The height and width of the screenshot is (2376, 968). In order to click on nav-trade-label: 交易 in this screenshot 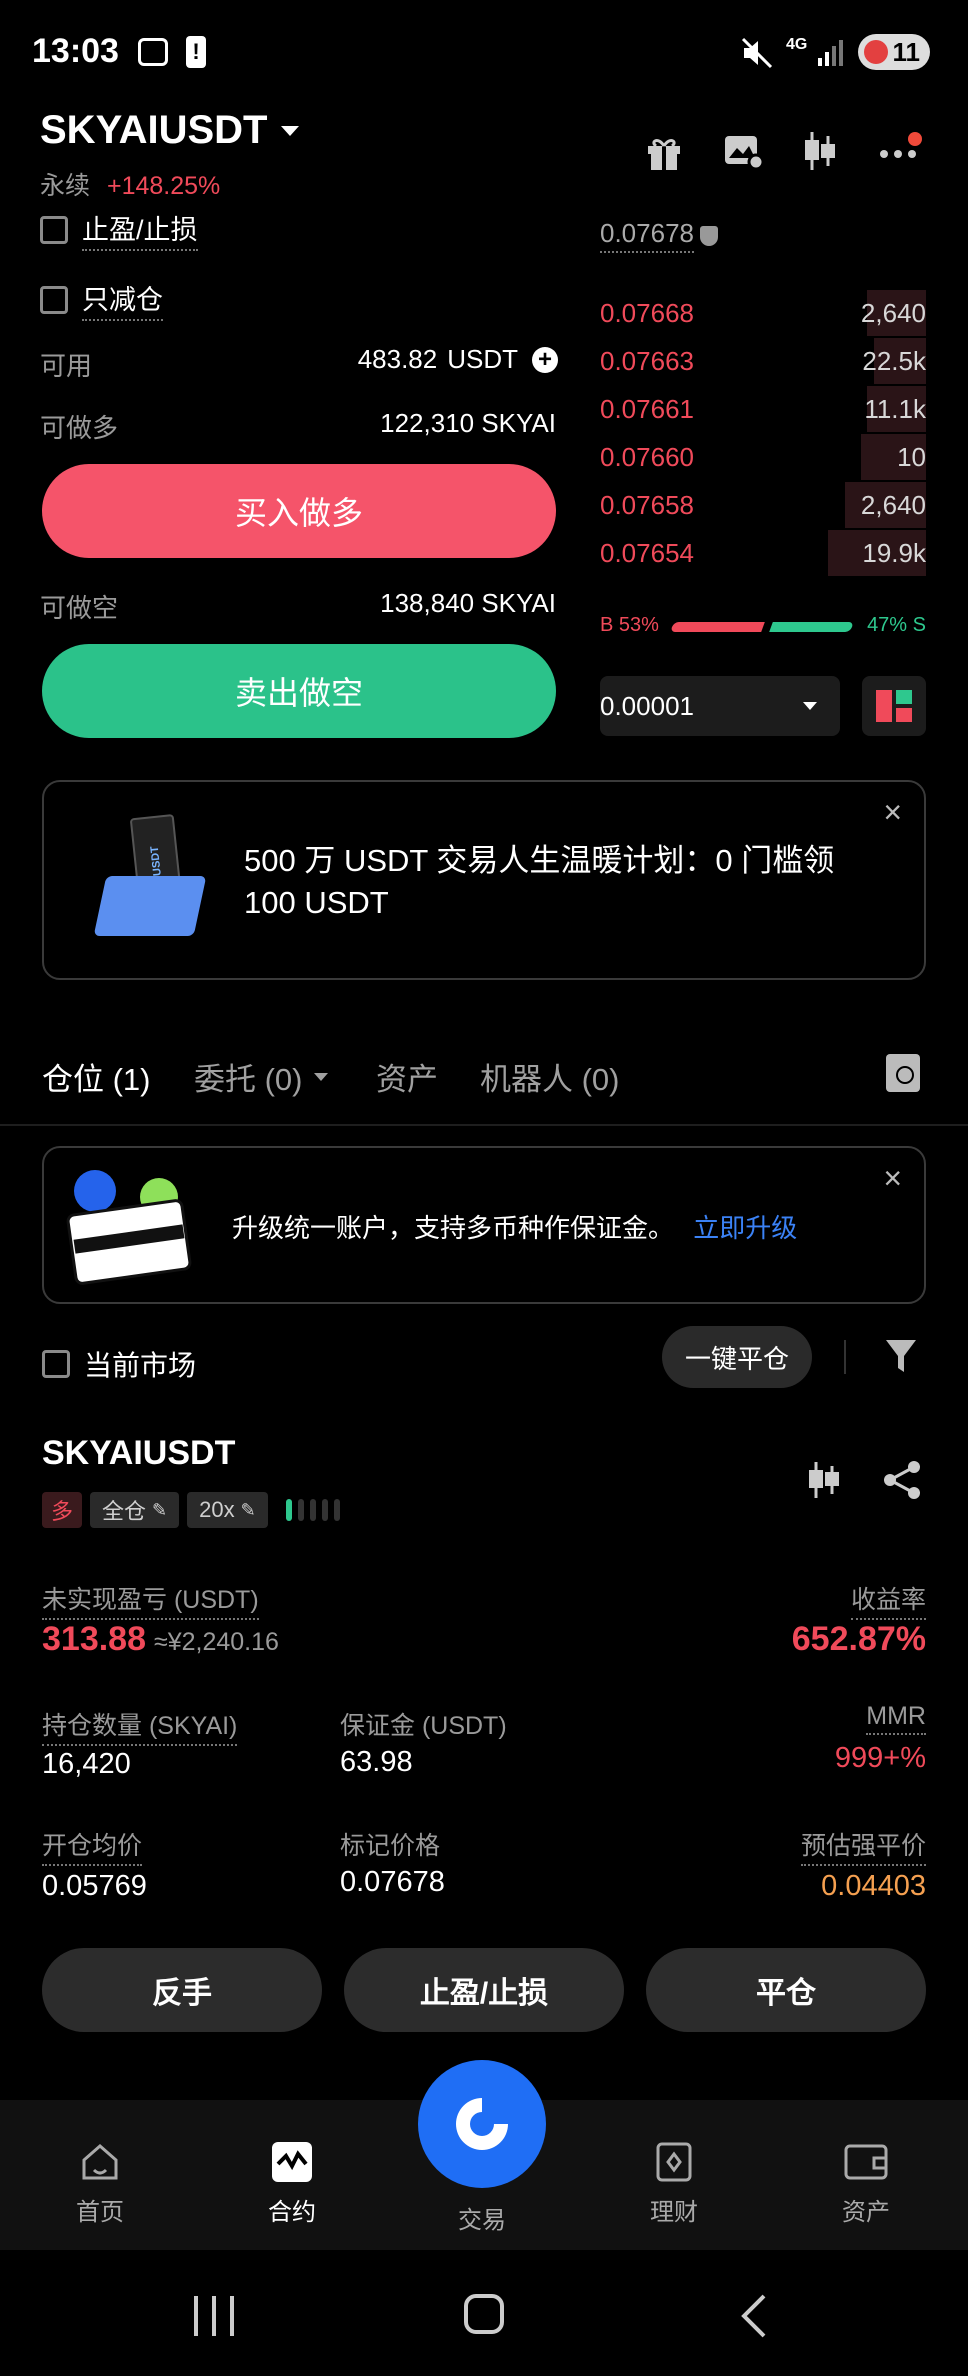, I will do `click(482, 2217)`.